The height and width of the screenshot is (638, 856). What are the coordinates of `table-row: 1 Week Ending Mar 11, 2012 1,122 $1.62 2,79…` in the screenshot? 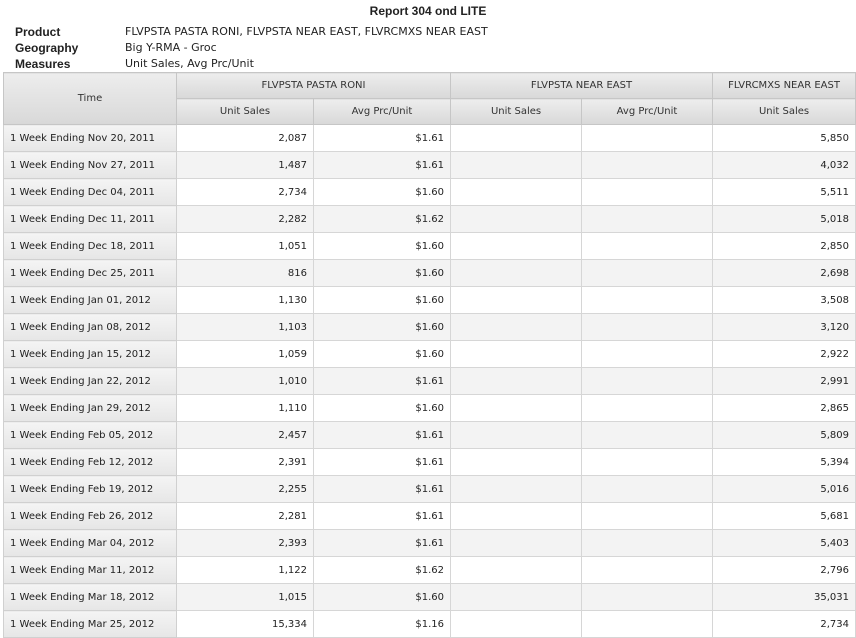 It's located at (429, 570).